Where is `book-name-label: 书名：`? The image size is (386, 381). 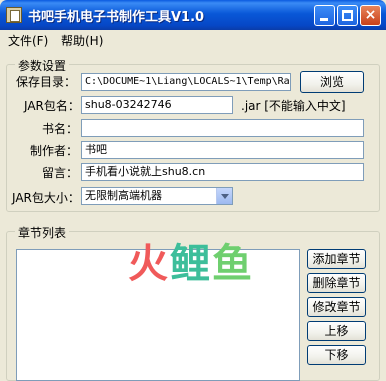 book-name-label: 书名： is located at coordinates (60, 129).